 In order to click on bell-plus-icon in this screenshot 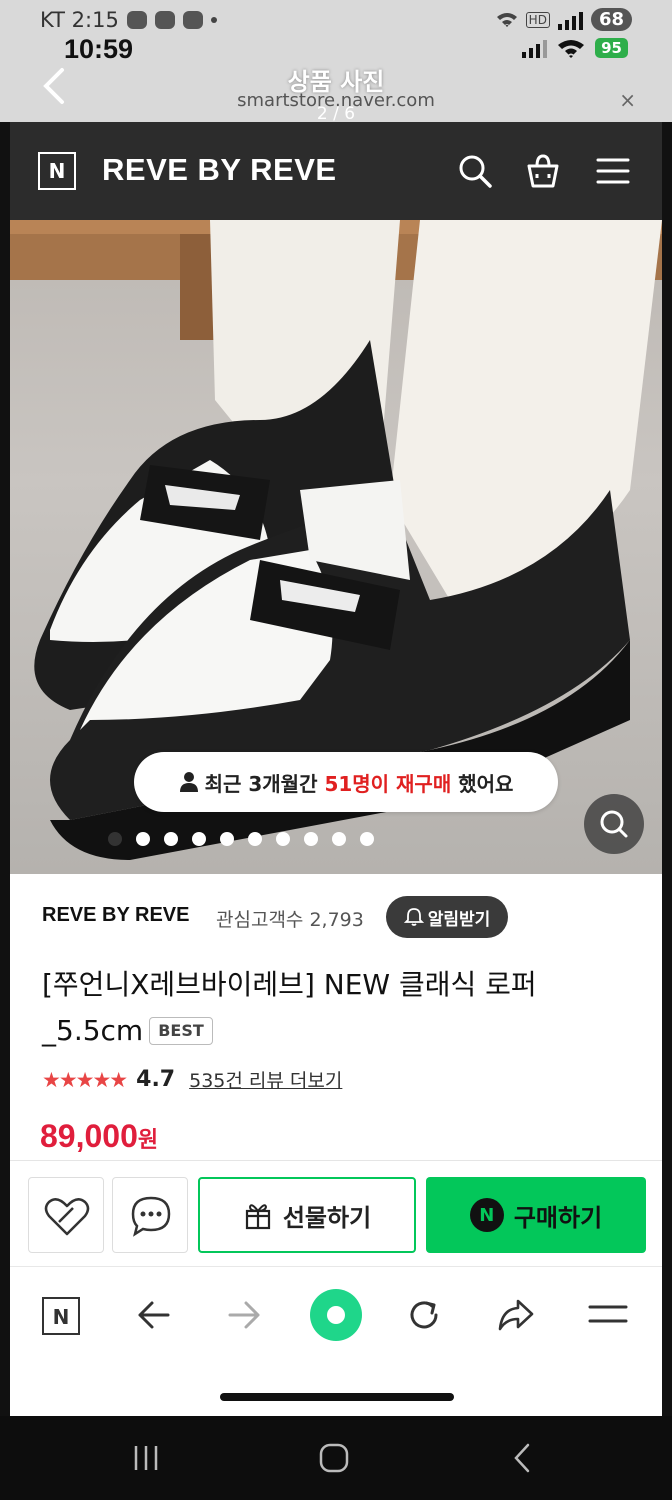, I will do `click(413, 917)`.